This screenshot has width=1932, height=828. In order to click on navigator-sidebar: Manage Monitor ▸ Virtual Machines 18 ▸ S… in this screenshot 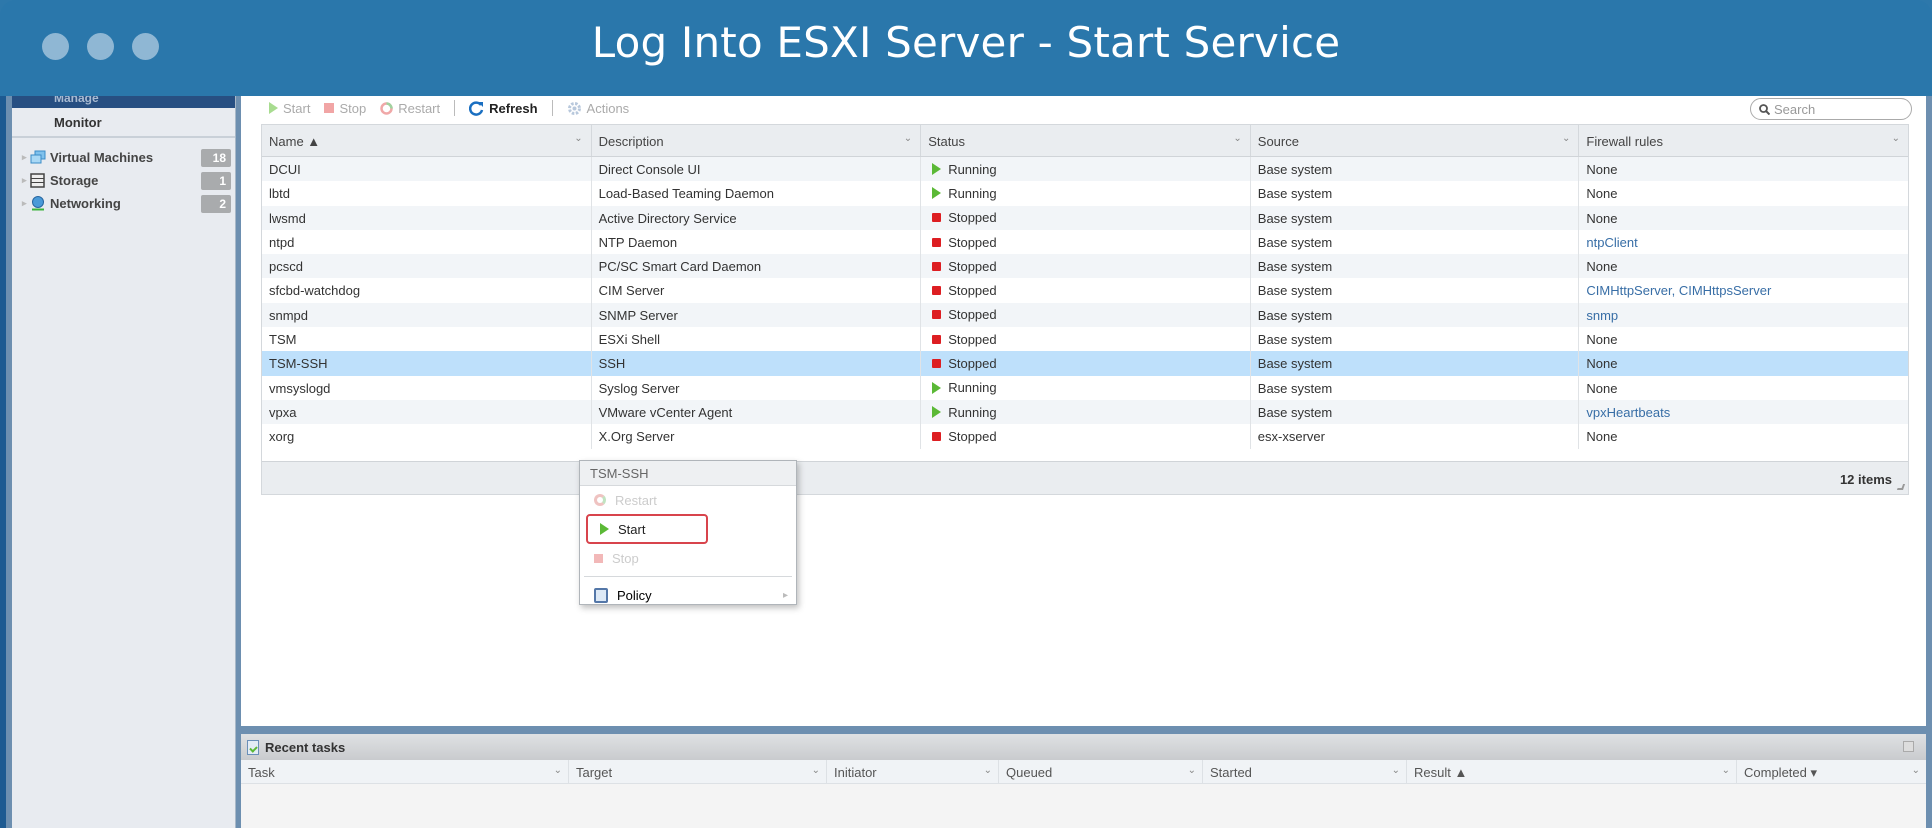, I will do `click(124, 462)`.